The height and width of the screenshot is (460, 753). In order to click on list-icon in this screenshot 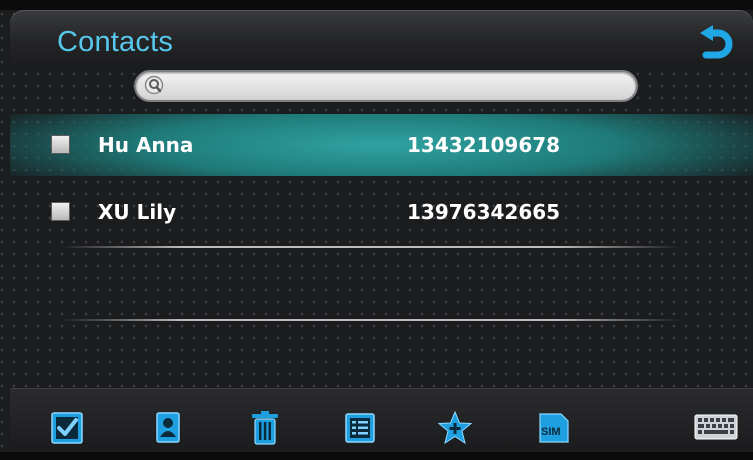, I will do `click(360, 428)`.